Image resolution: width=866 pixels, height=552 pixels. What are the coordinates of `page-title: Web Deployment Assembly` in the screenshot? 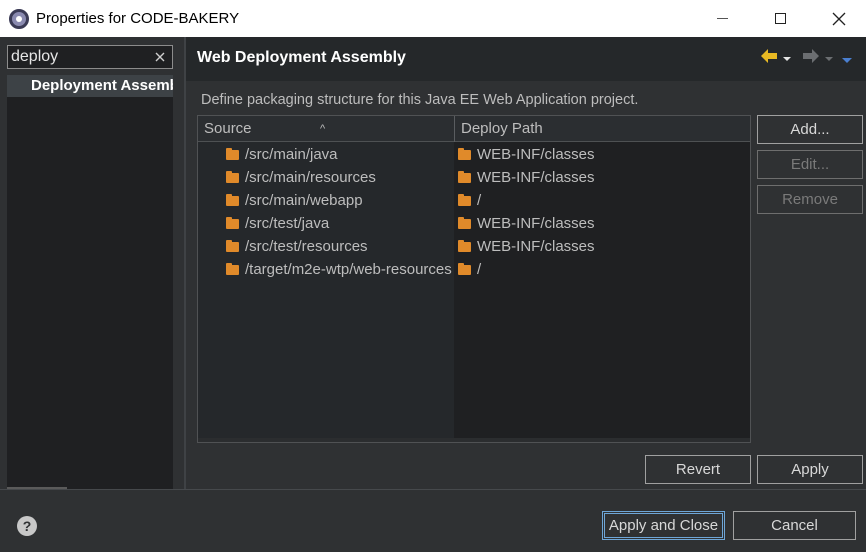 It's located at (301, 57).